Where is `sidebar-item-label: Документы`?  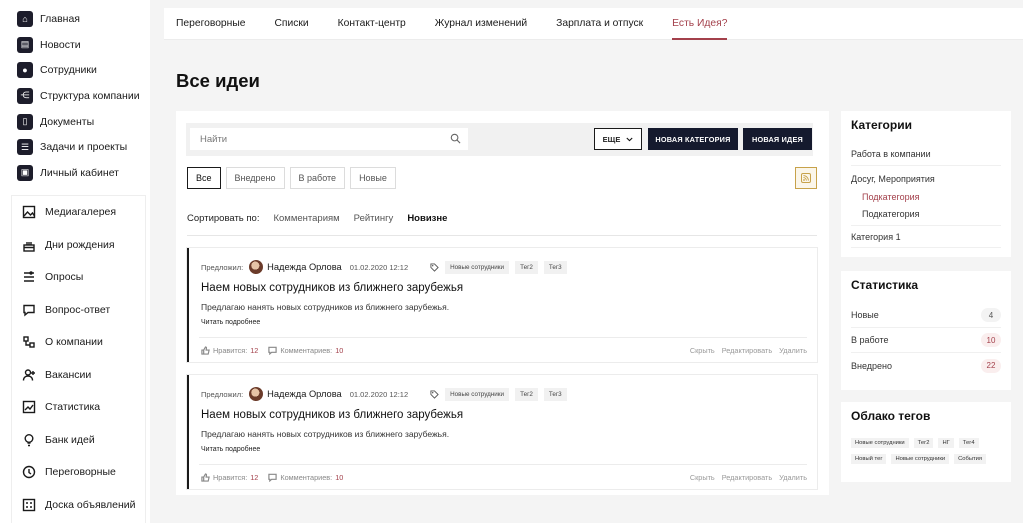 sidebar-item-label: Документы is located at coordinates (67, 121).